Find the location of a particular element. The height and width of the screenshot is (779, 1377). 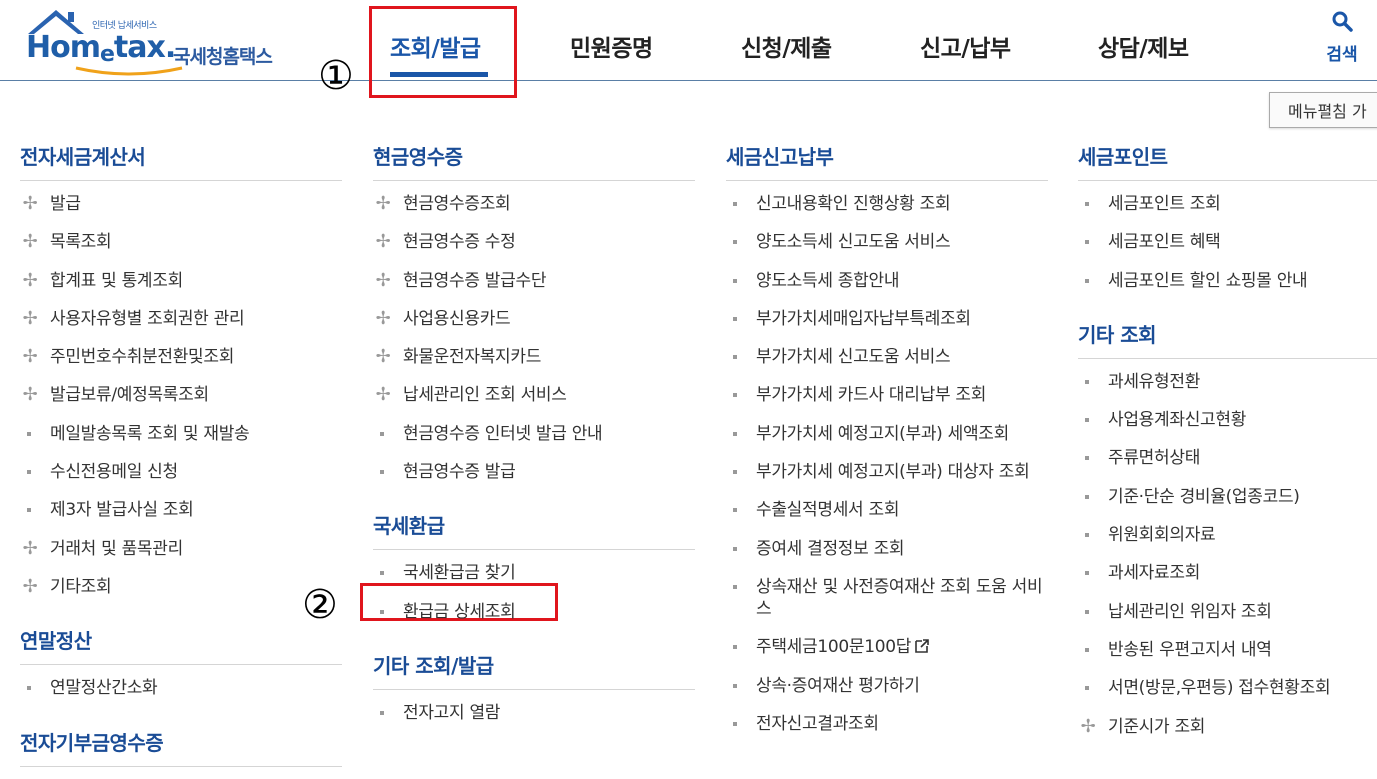

menu-item: 사업용계좌신고현황 is located at coordinates (1227, 420).